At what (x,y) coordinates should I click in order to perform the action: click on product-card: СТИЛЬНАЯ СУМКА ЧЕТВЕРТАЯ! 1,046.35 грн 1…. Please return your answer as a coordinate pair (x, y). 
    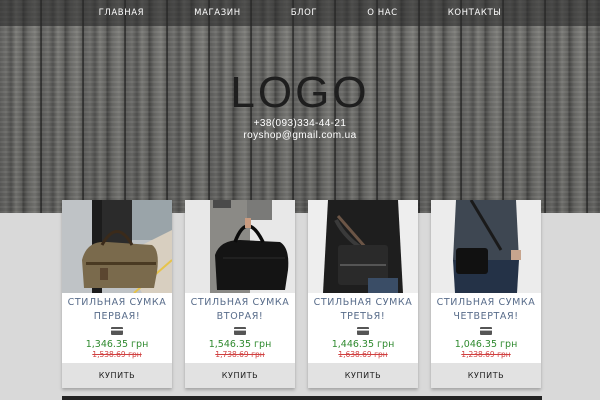
    Looking at the image, I should click on (486, 294).